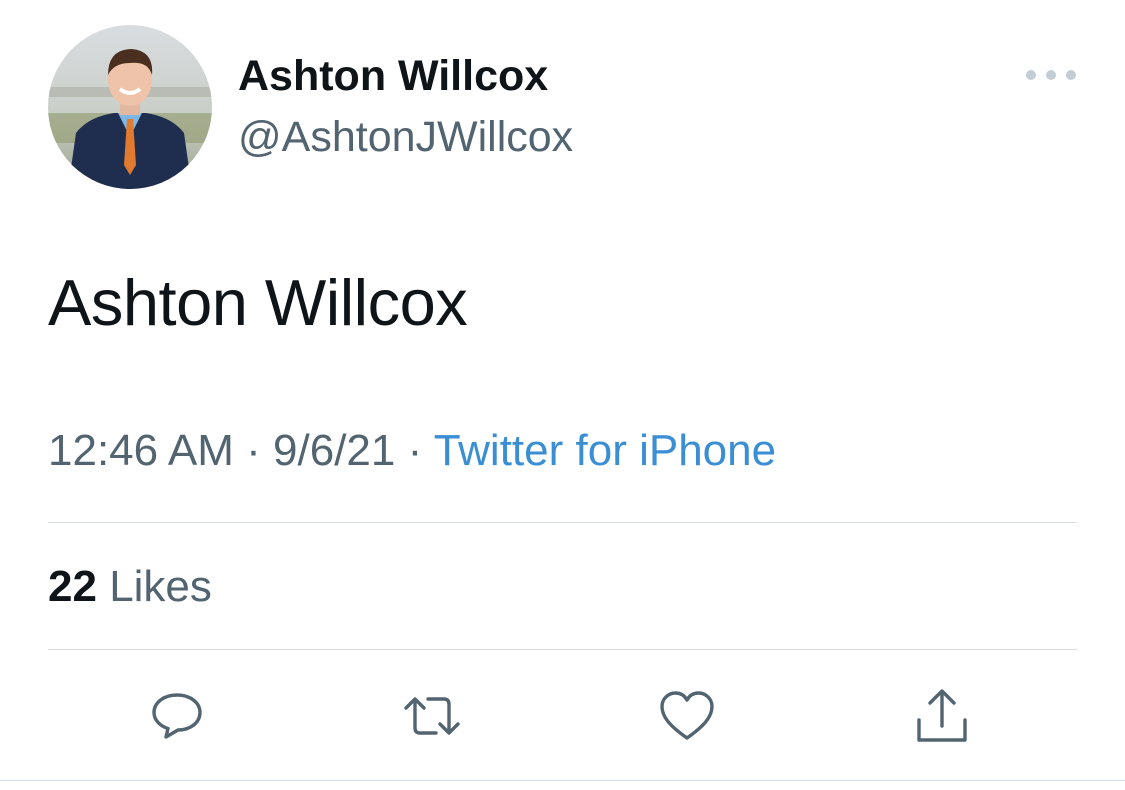  I want to click on likes-stat: 22 Likes, so click(130, 587).